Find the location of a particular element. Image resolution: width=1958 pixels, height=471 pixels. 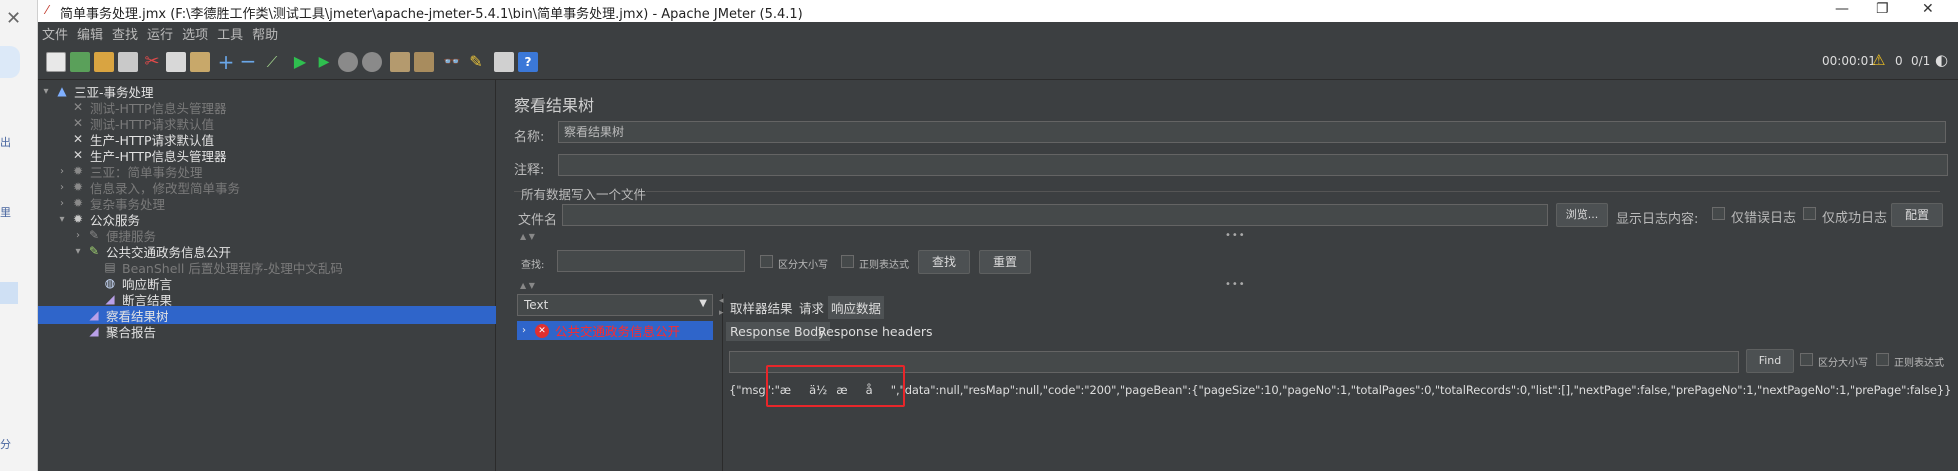

case-sensitive-checkbox is located at coordinates (766, 261).